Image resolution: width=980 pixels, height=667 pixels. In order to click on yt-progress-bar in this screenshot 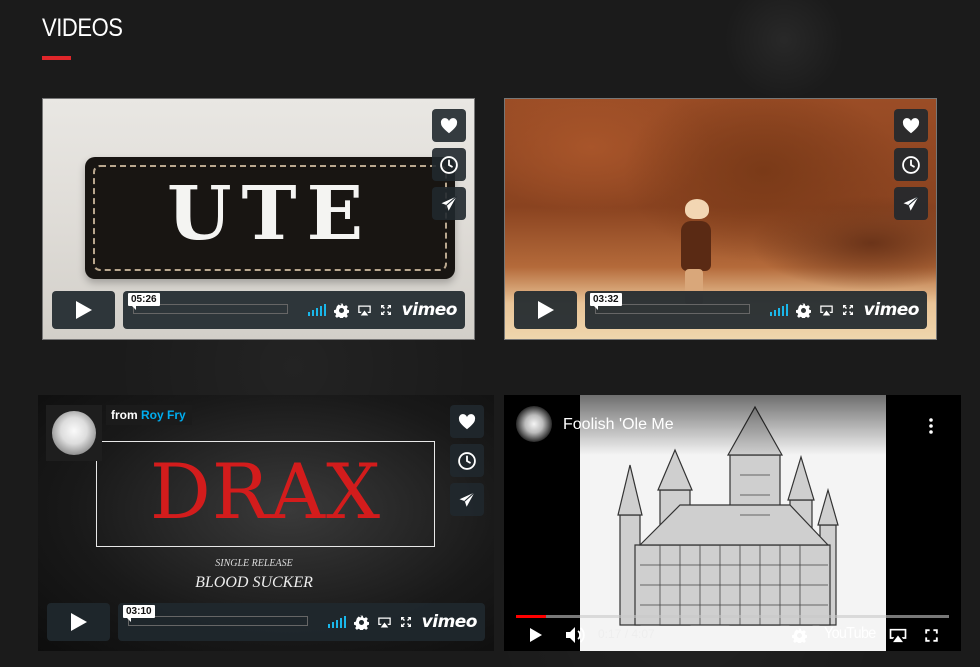, I will do `click(732, 616)`.